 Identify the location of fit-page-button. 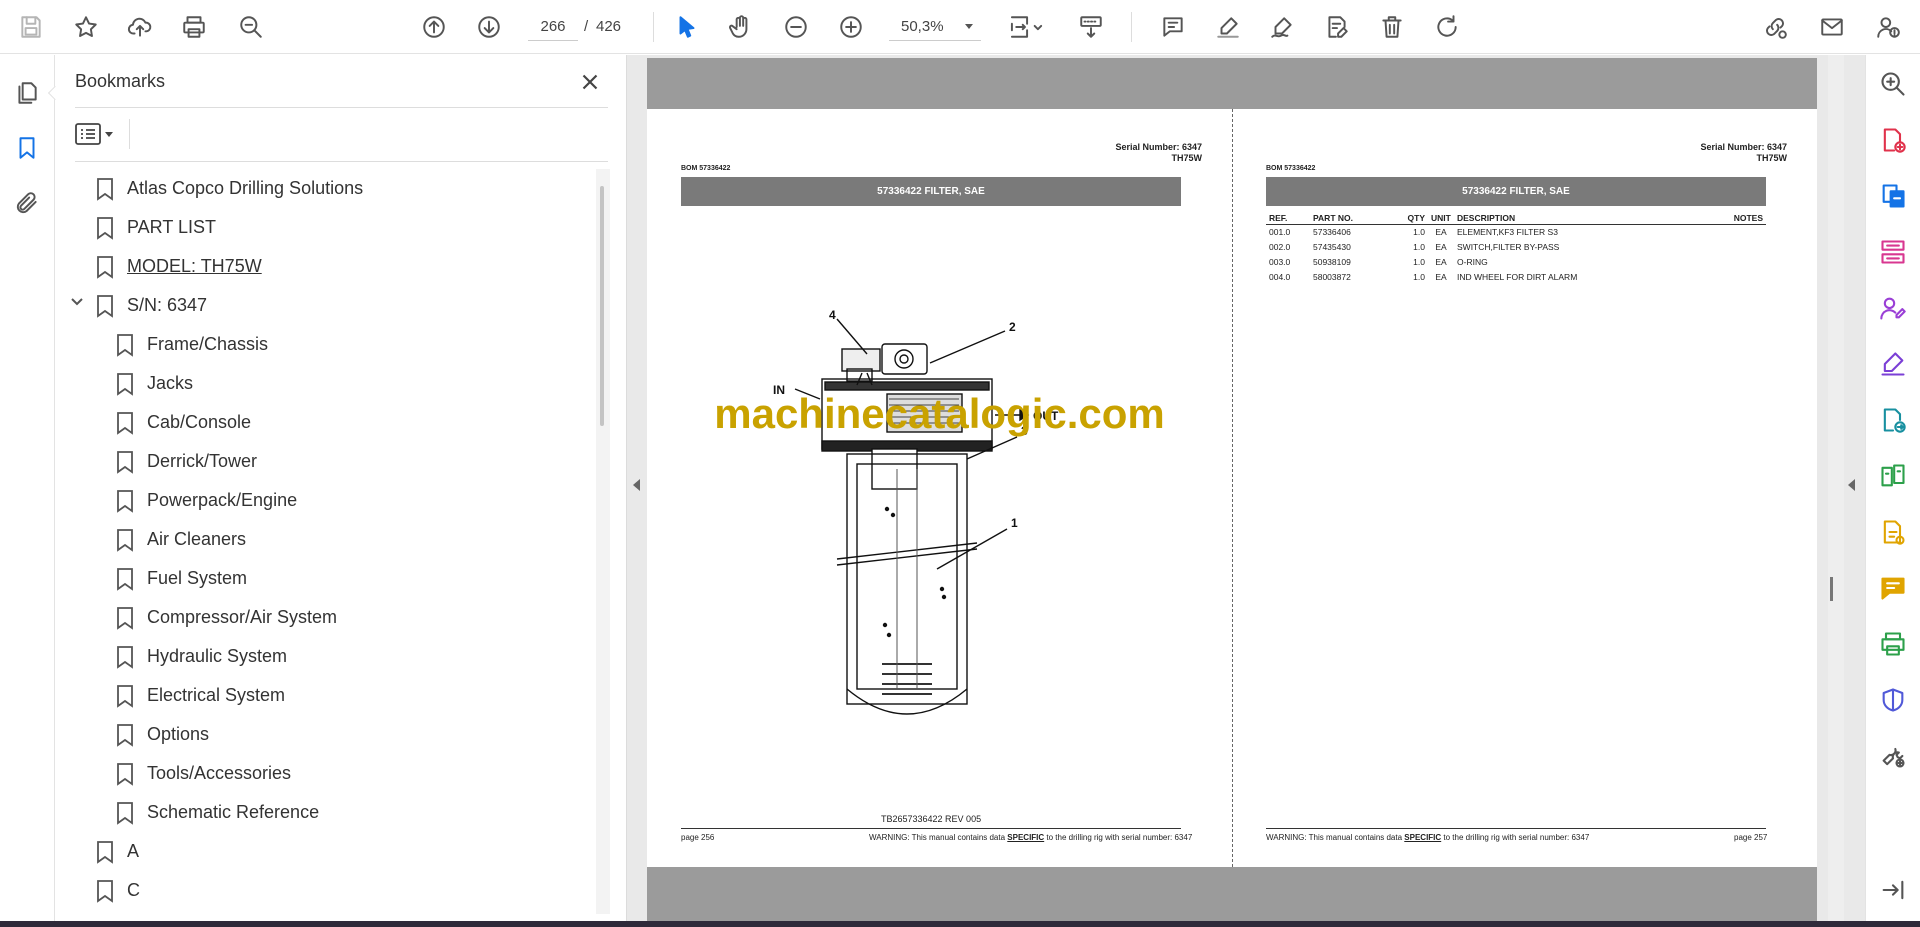
(1026, 27).